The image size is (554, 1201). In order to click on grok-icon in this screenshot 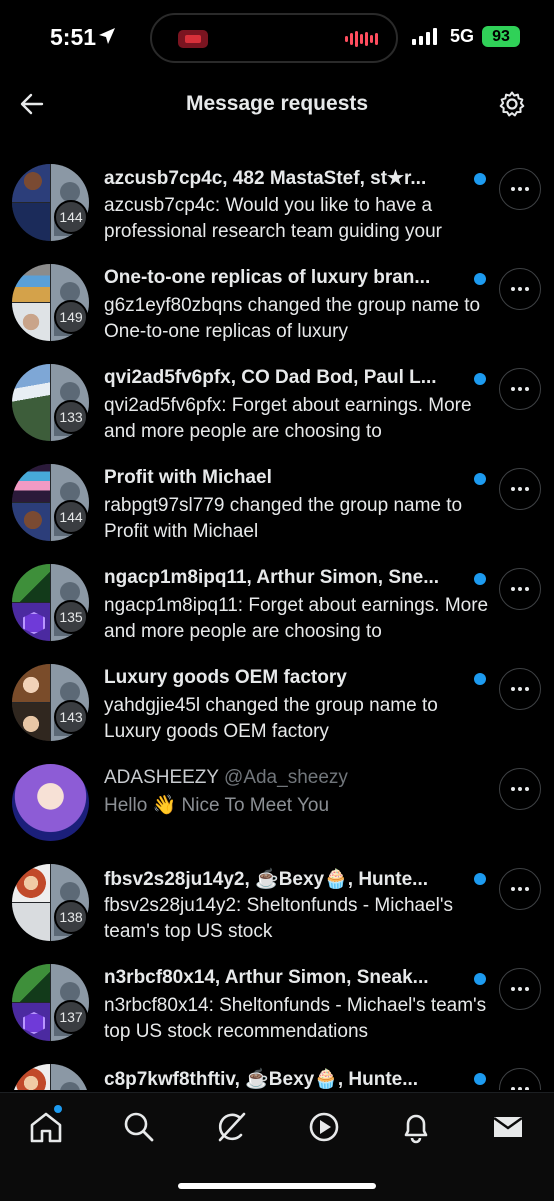, I will do `click(231, 1127)`.